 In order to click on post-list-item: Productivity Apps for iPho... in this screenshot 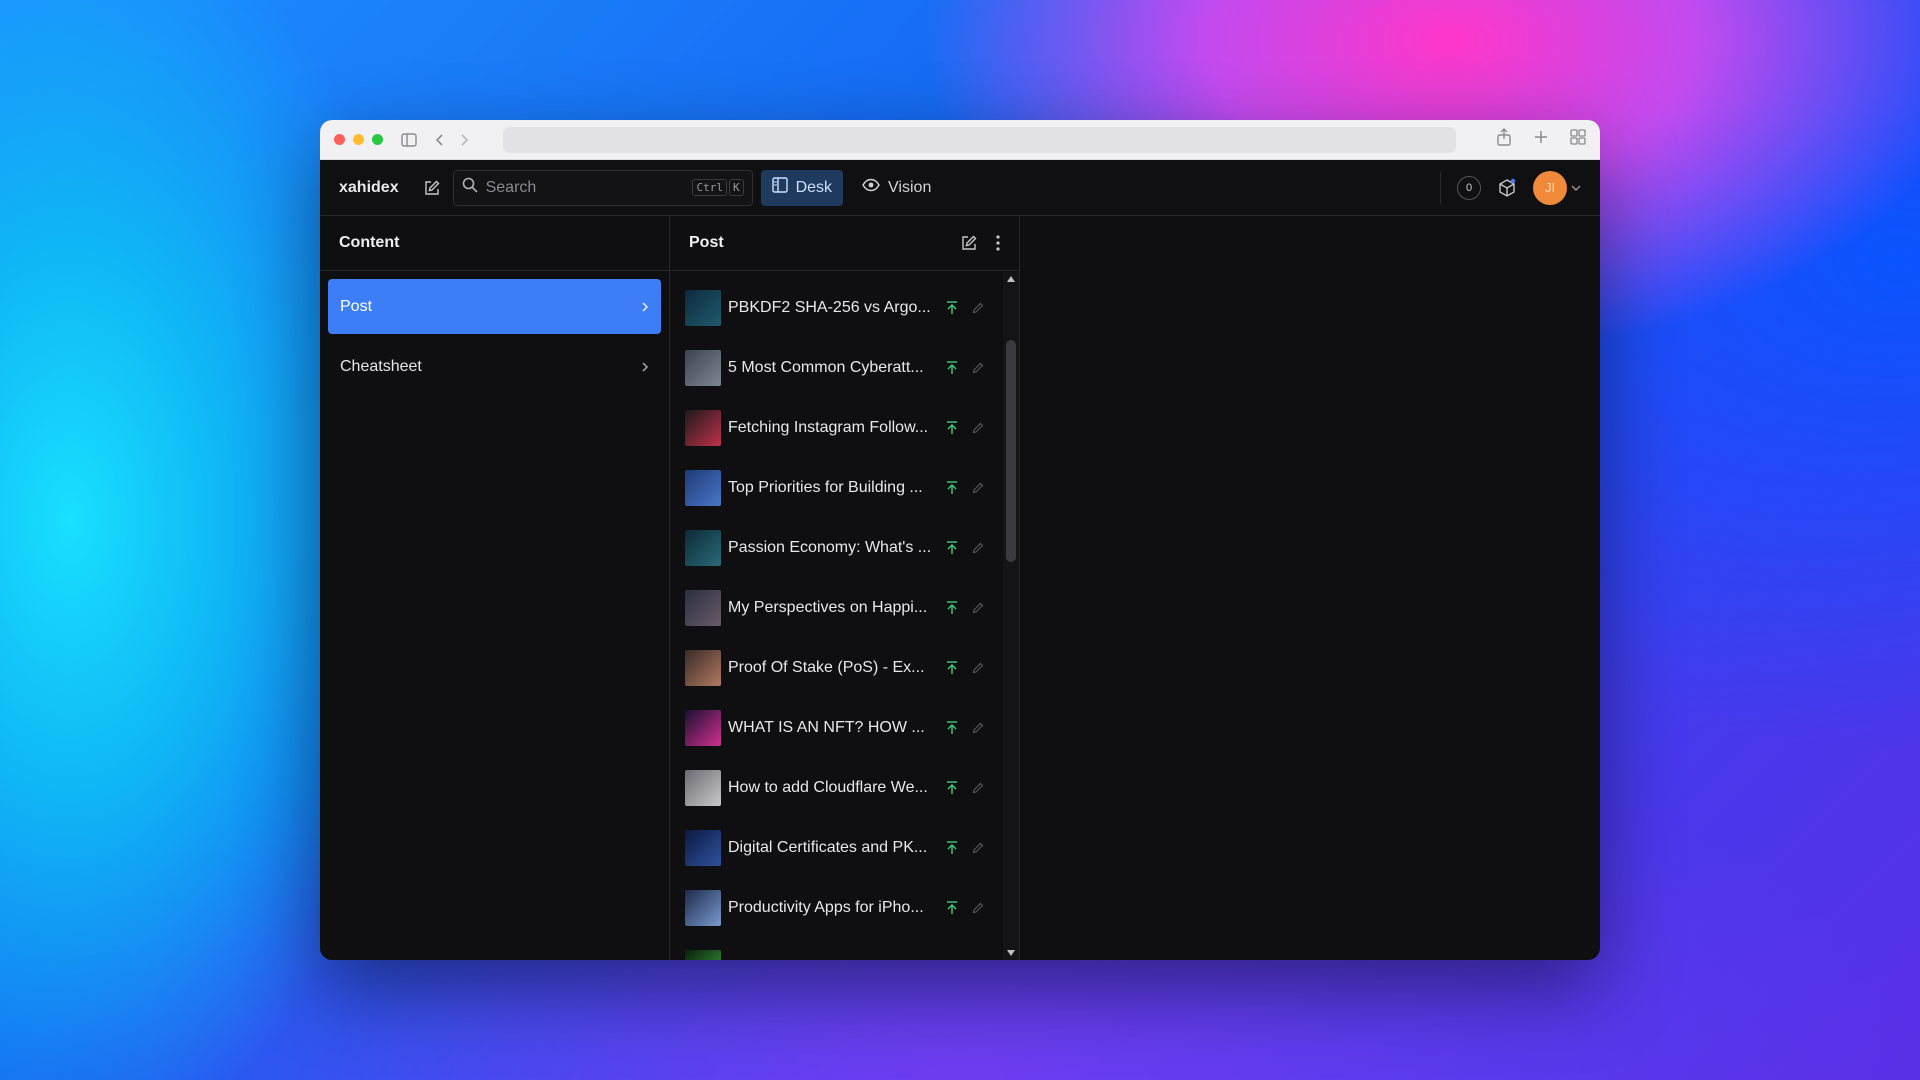, I will do `click(836, 908)`.